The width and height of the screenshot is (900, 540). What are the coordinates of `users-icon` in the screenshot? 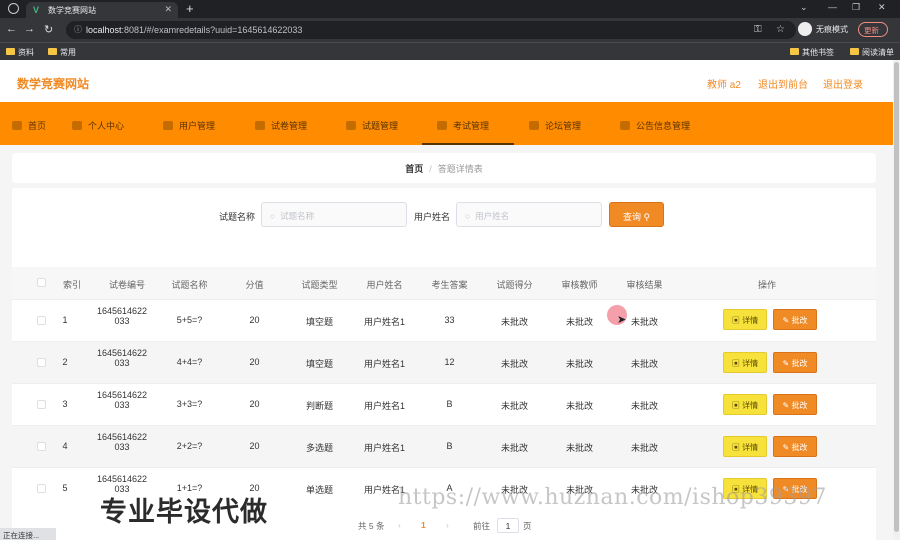 It's located at (168, 125).